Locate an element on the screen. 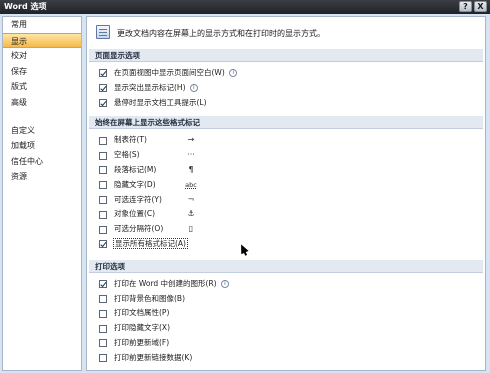  option-show-all-formatting-marks: 显示所有格式标记(A) is located at coordinates (286, 246).